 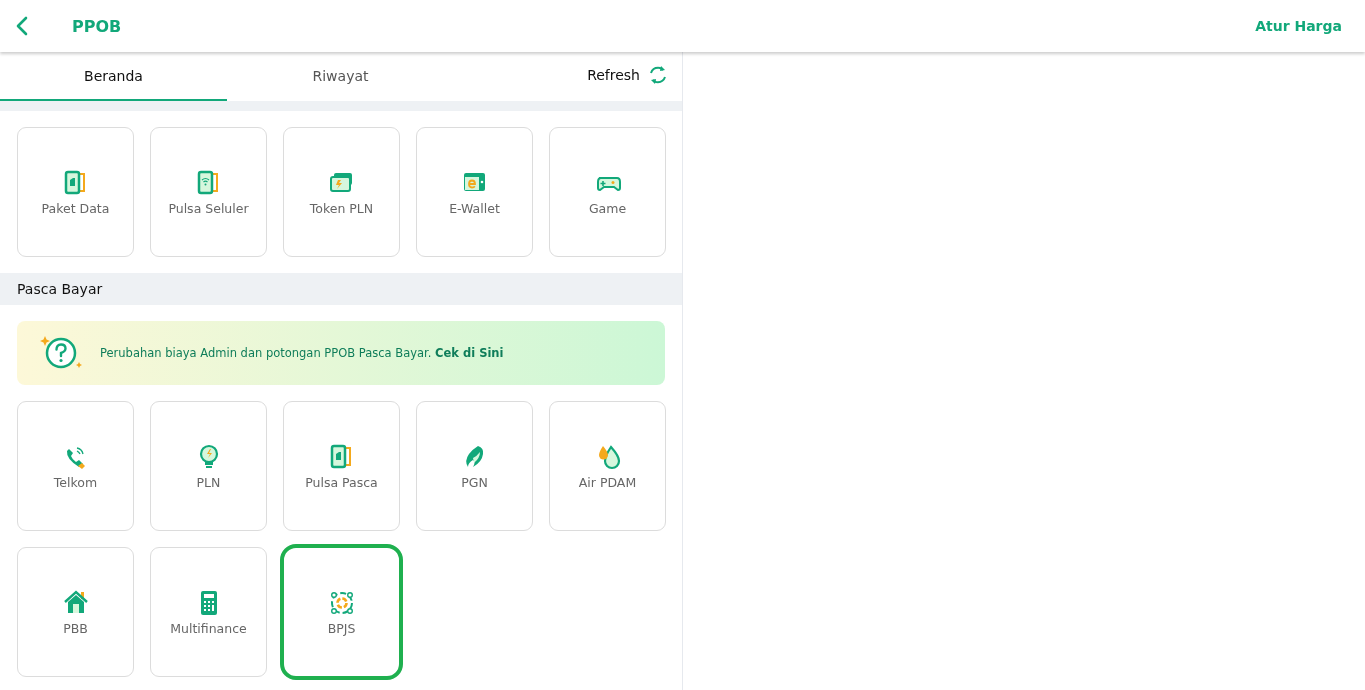 I want to click on service-tile: Game, so click(x=607, y=192).